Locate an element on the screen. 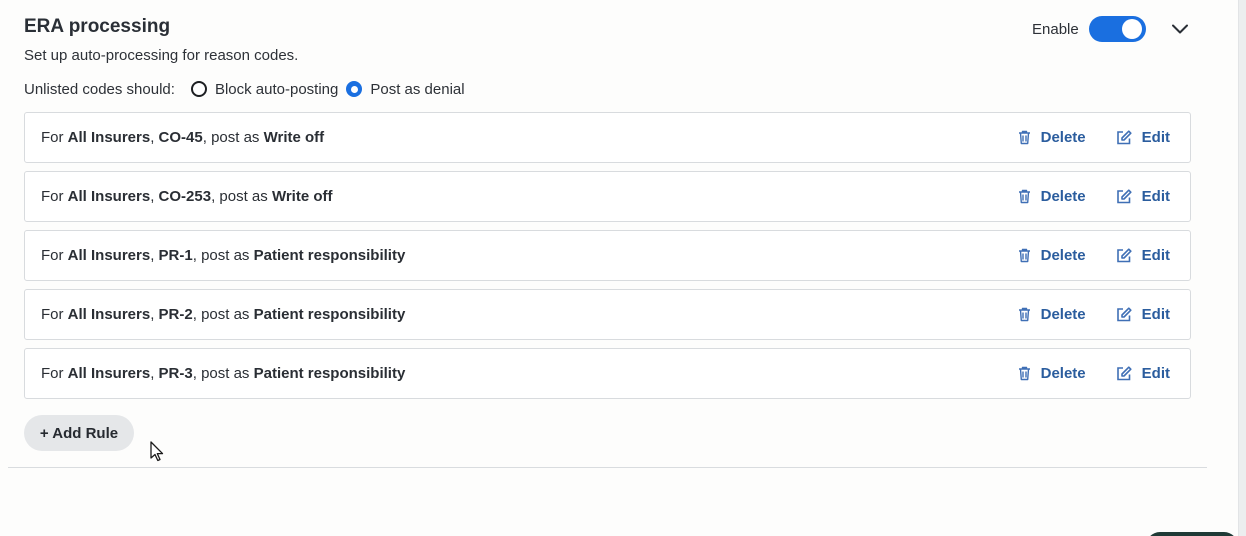 This screenshot has height=536, width=1246. radio-checked-icon is located at coordinates (354, 89).